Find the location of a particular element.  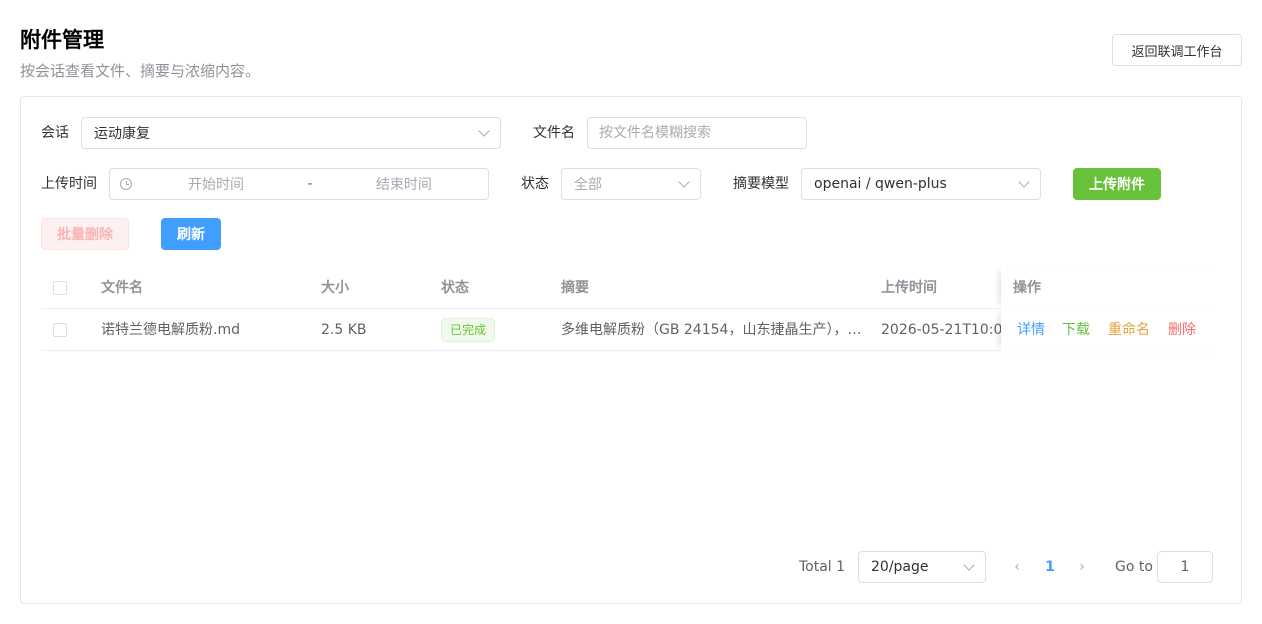

row-actions: 详情 下载 重命名 删除 is located at coordinates (1111, 330).